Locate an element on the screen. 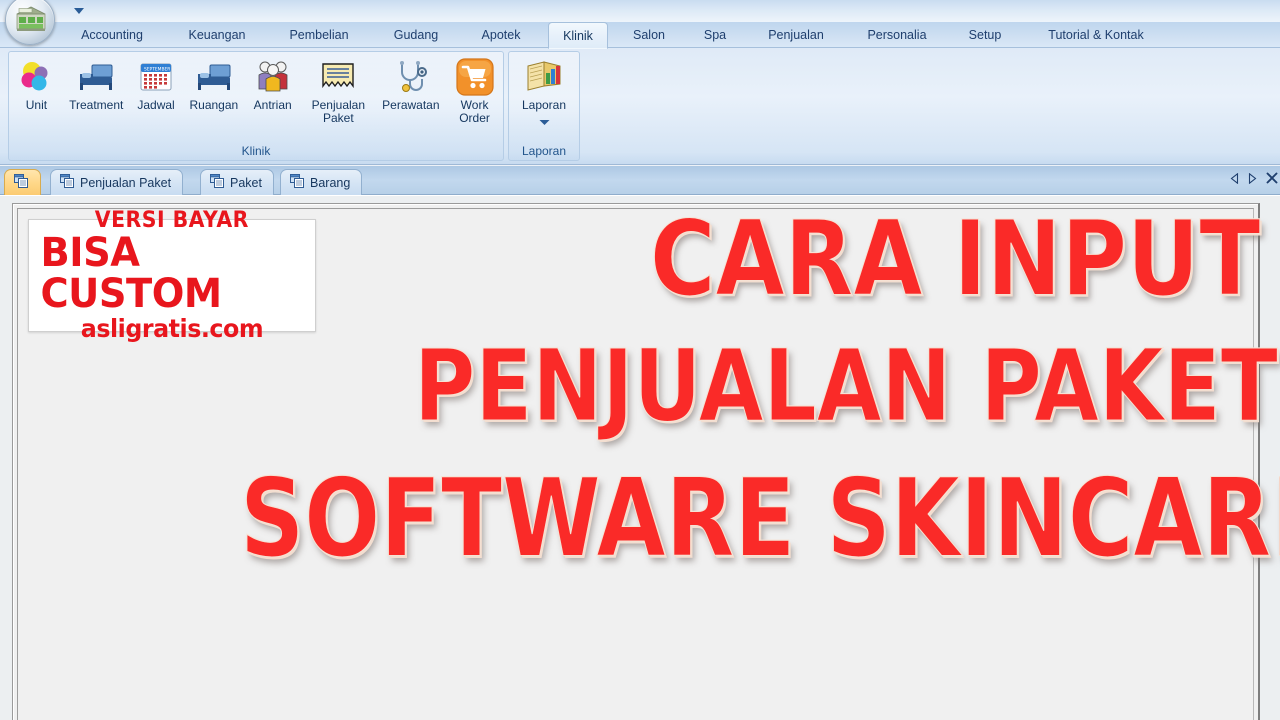 The image size is (1280, 720). ribbon-tab-gudang: Gudang is located at coordinates (416, 35).